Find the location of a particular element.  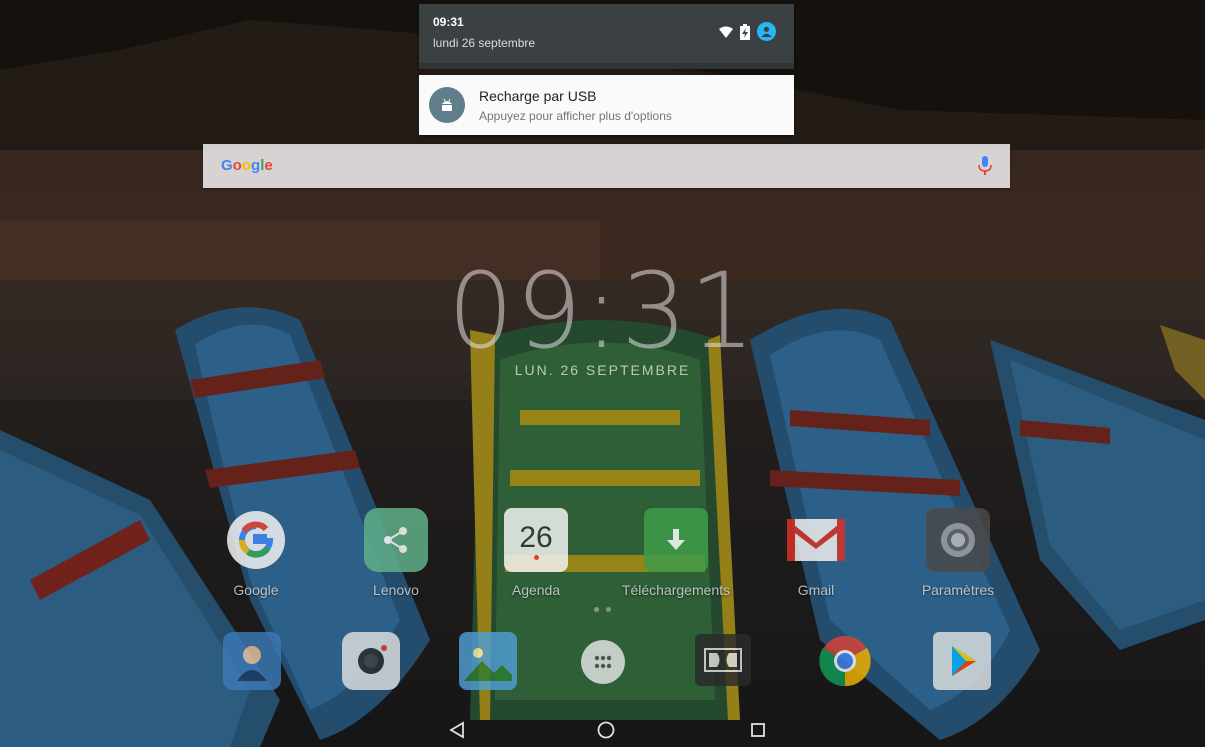

app-gmail: Gmail is located at coordinates (816, 553).